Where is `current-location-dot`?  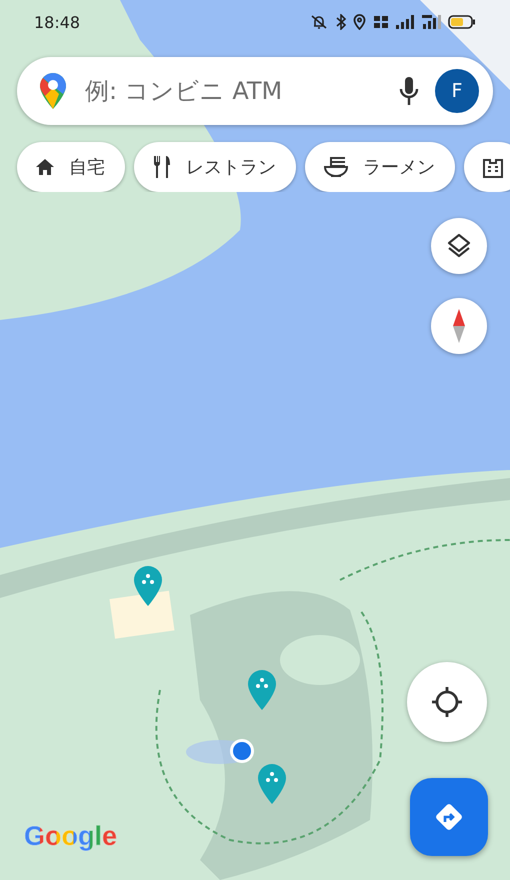
current-location-dot is located at coordinates (220, 751).